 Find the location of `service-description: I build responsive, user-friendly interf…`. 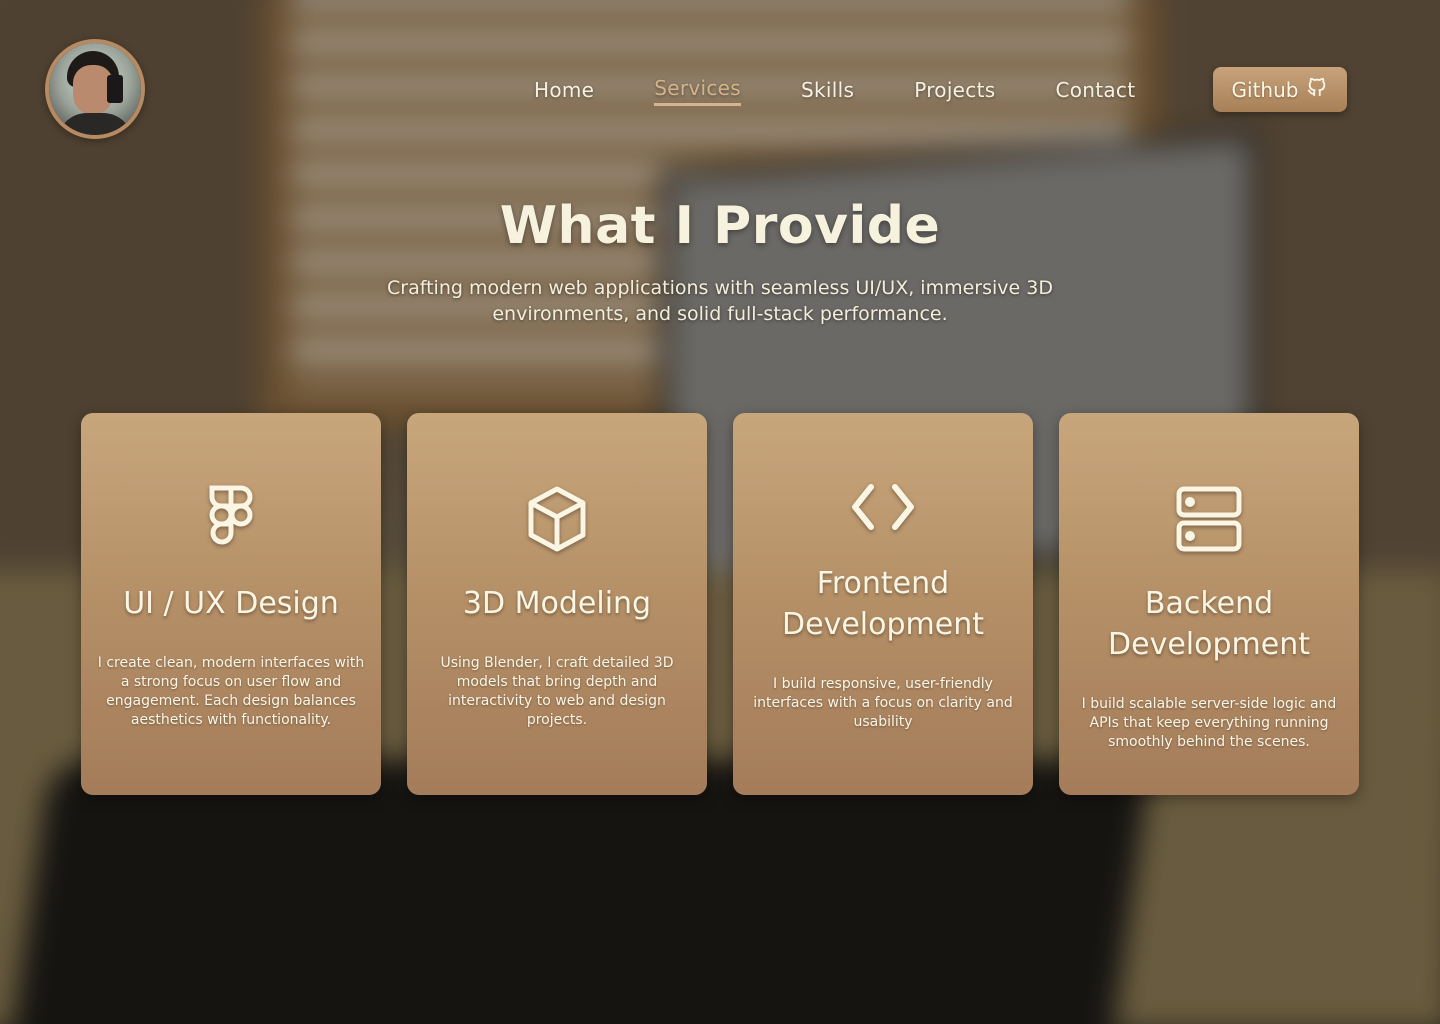

service-description: I build responsive, user-friendly interf… is located at coordinates (883, 703).